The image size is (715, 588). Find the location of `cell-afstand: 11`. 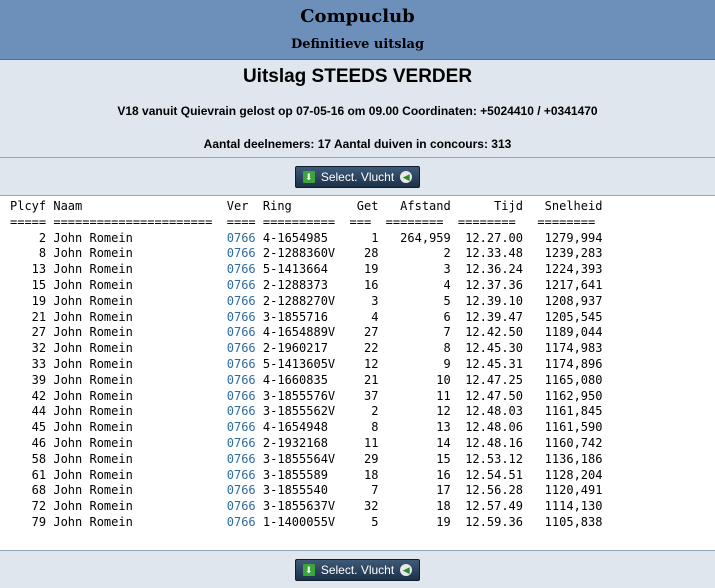

cell-afstand: 11 is located at coordinates (421, 395).